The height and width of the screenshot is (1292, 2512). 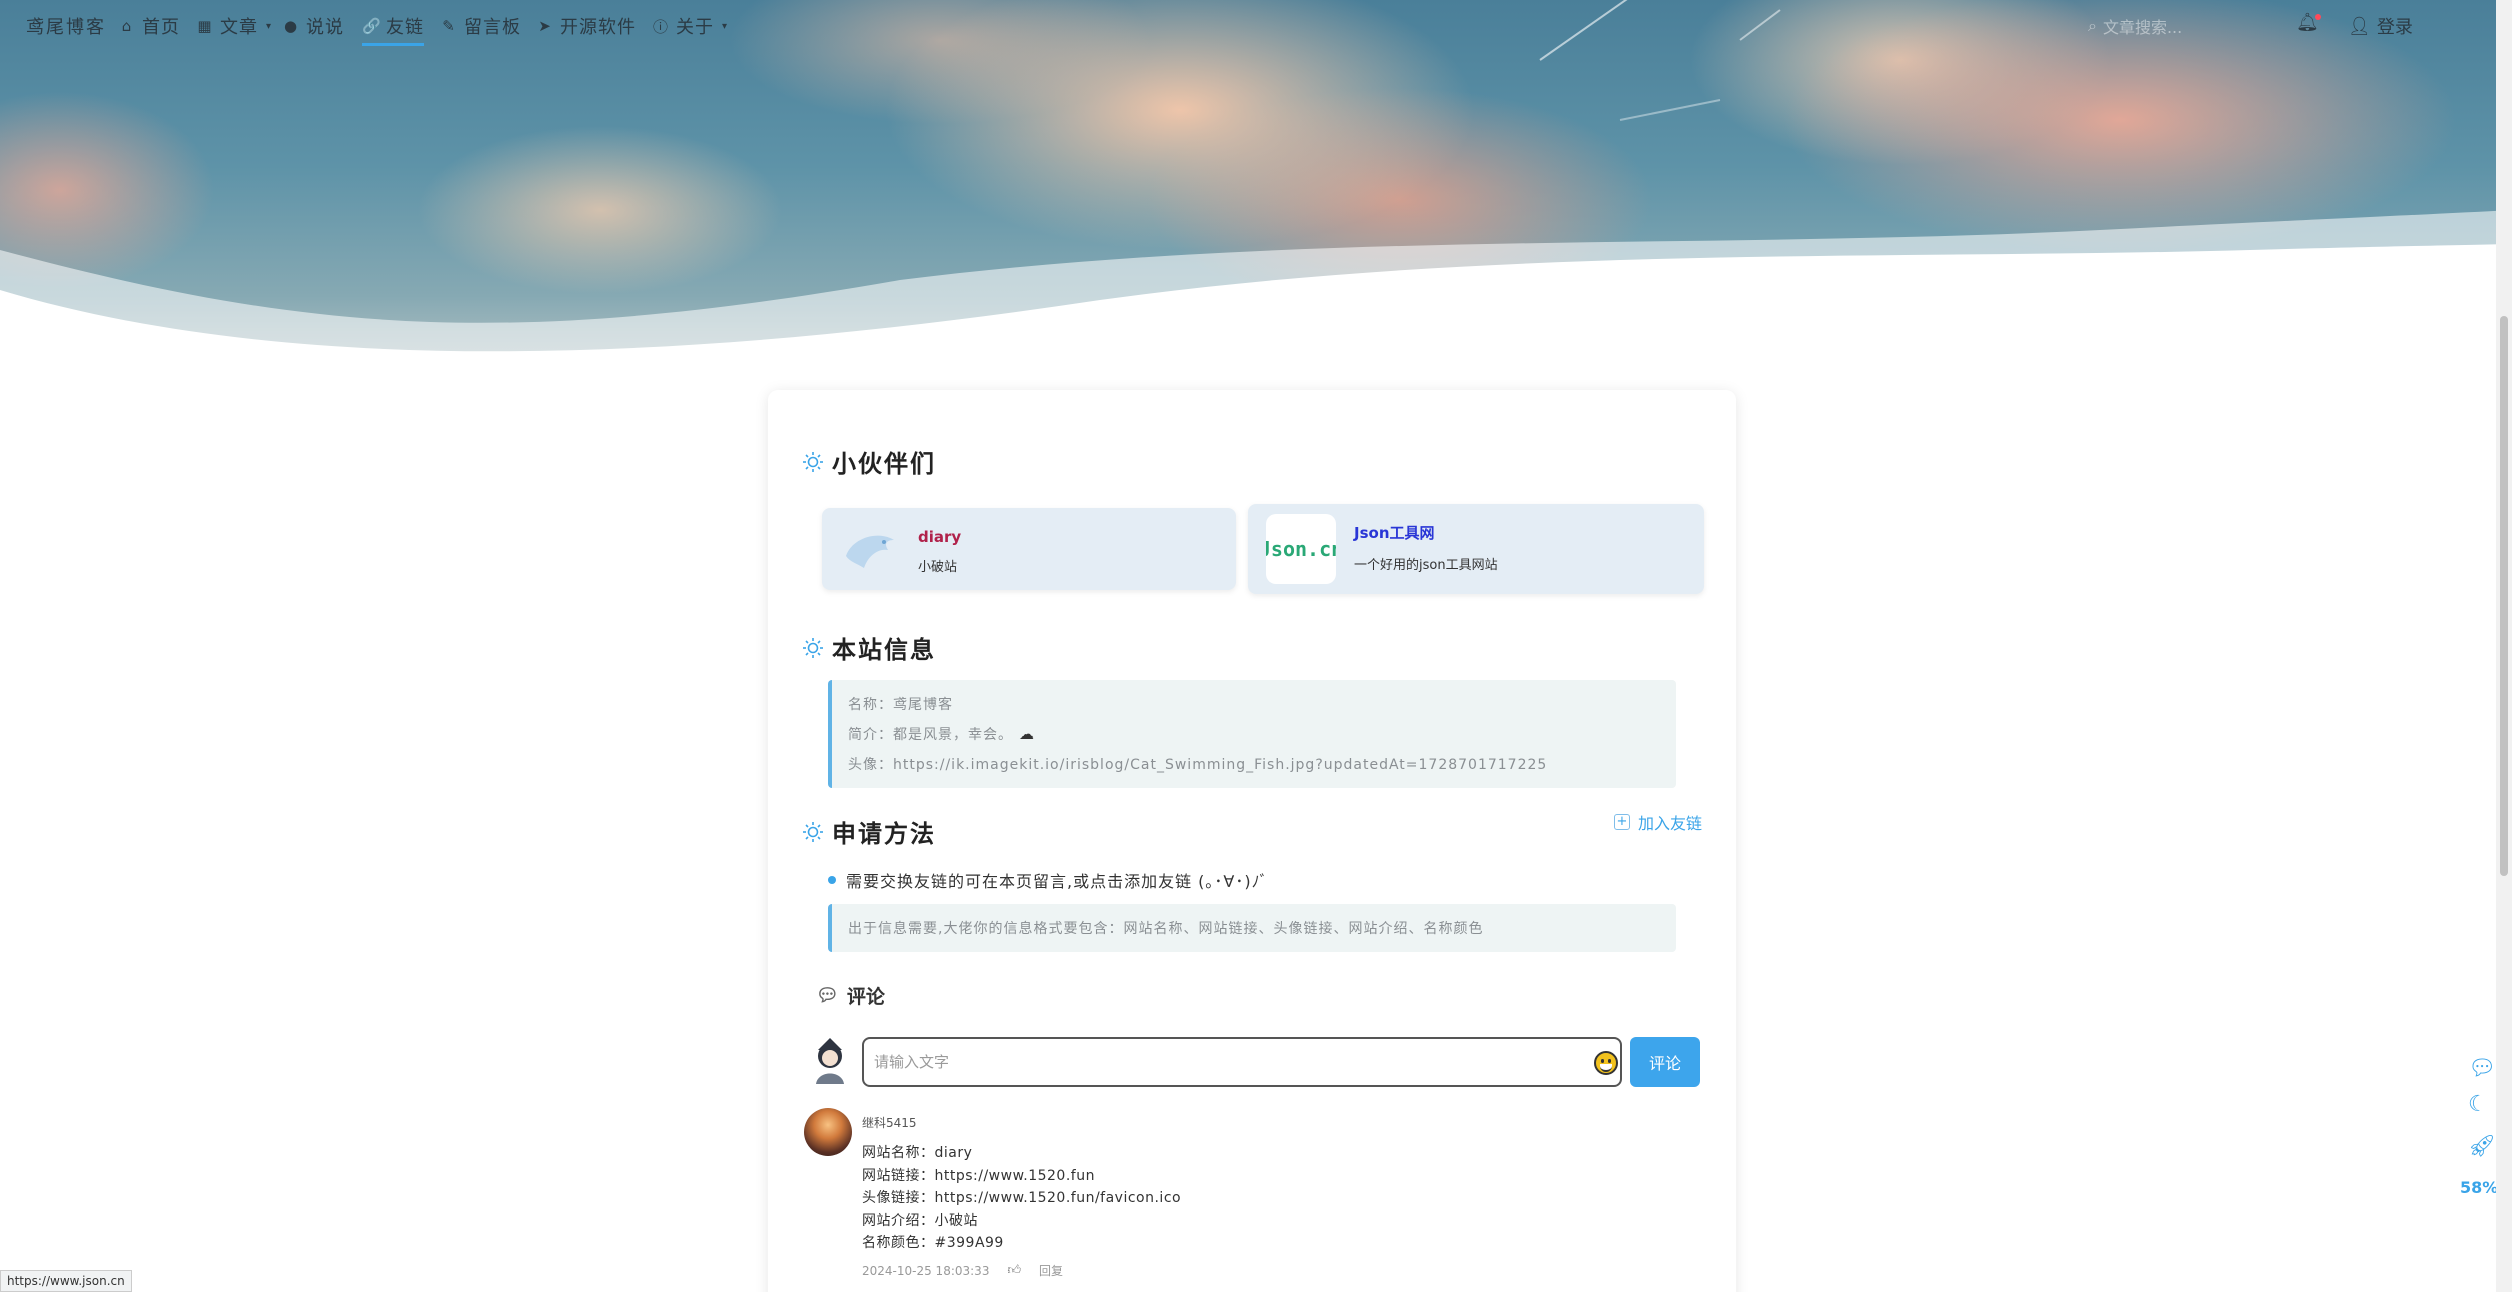 I want to click on nav-home: ⌂ 首页, so click(x=149, y=26).